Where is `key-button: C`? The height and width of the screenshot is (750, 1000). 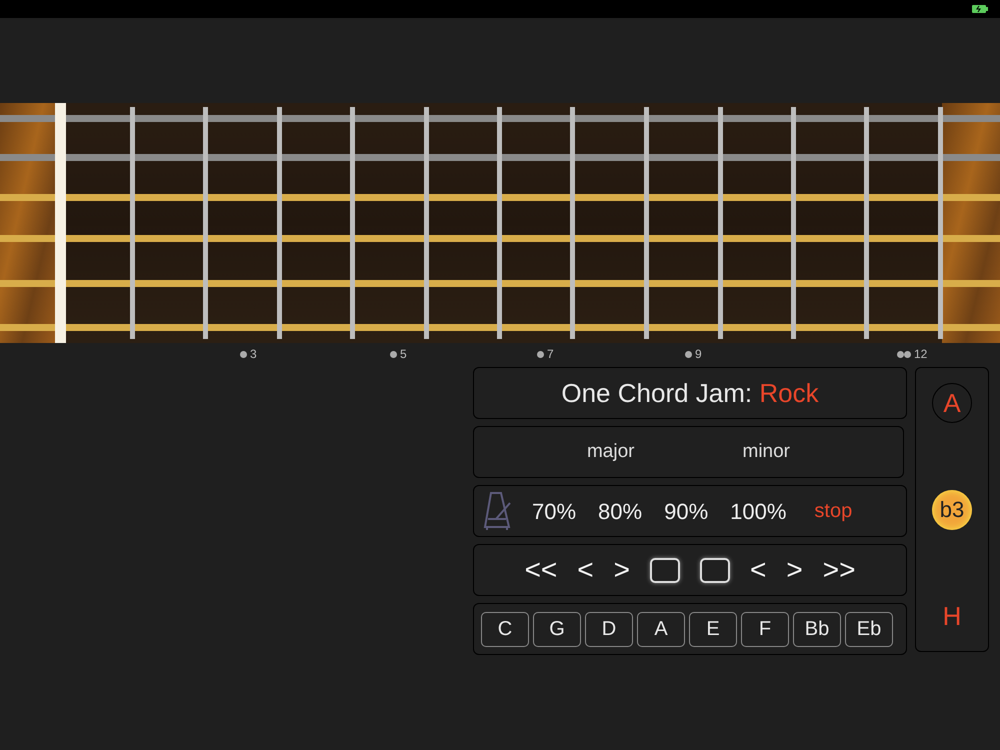 key-button: C is located at coordinates (505, 629).